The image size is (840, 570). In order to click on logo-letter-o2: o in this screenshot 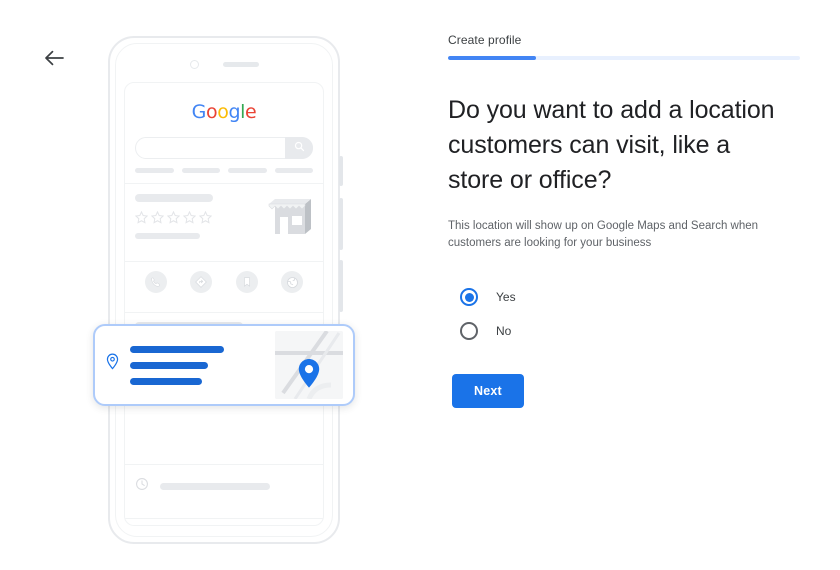, I will do `click(223, 112)`.